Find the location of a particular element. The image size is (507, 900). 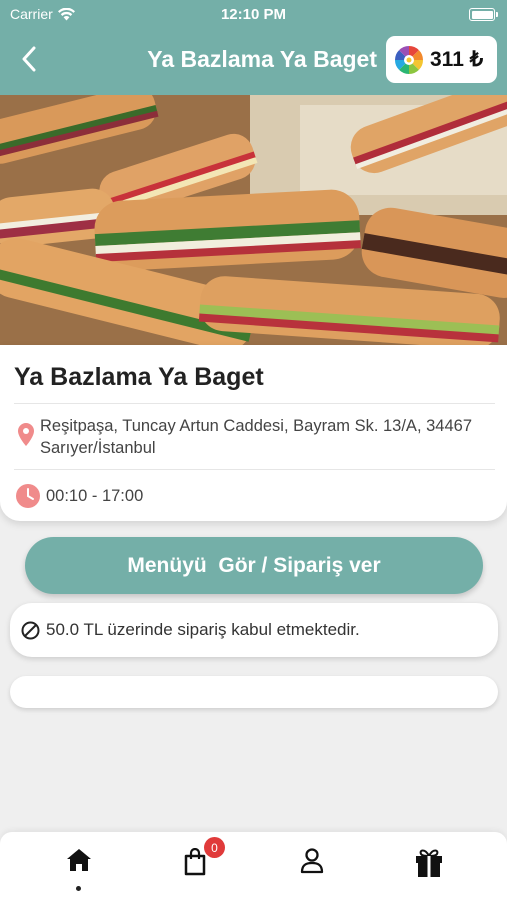

home-icon is located at coordinates (79, 860).